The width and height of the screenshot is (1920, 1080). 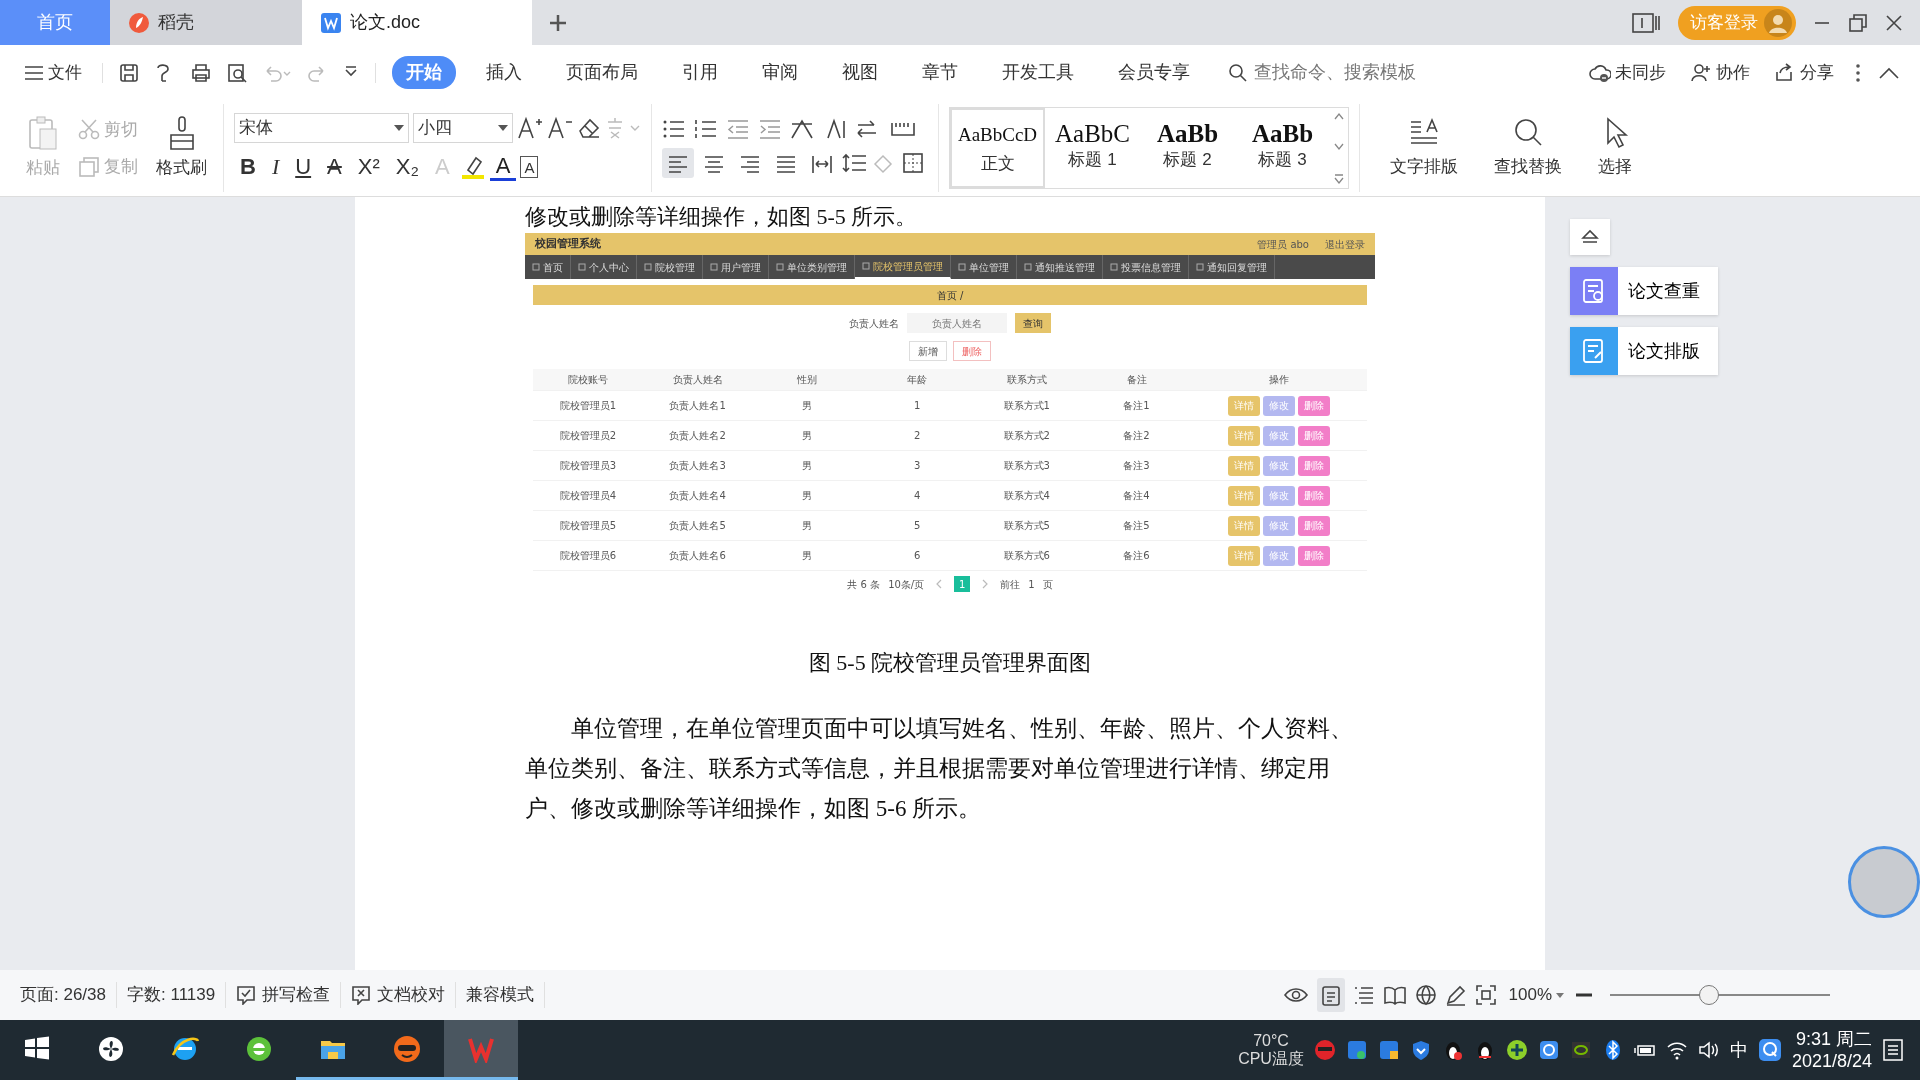 I want to click on notification-icon, so click(x=1893, y=1050).